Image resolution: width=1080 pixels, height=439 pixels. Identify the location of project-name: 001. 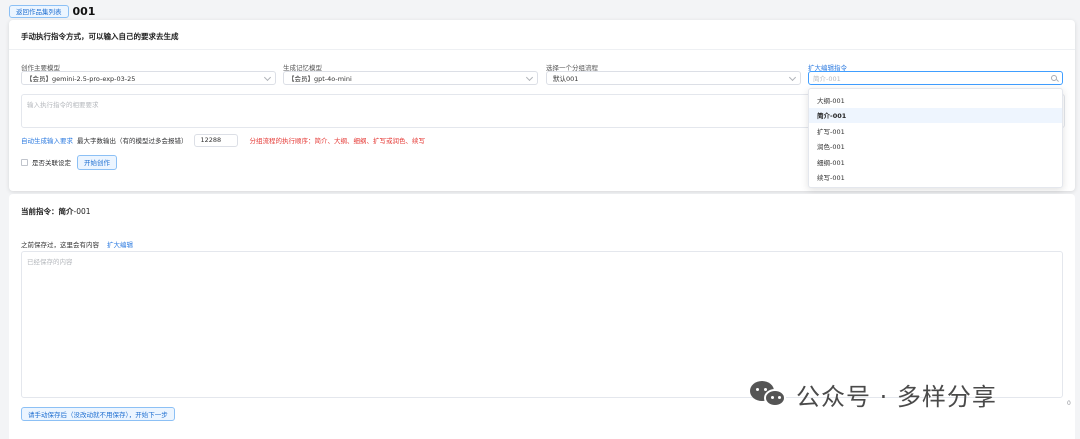
(84, 11).